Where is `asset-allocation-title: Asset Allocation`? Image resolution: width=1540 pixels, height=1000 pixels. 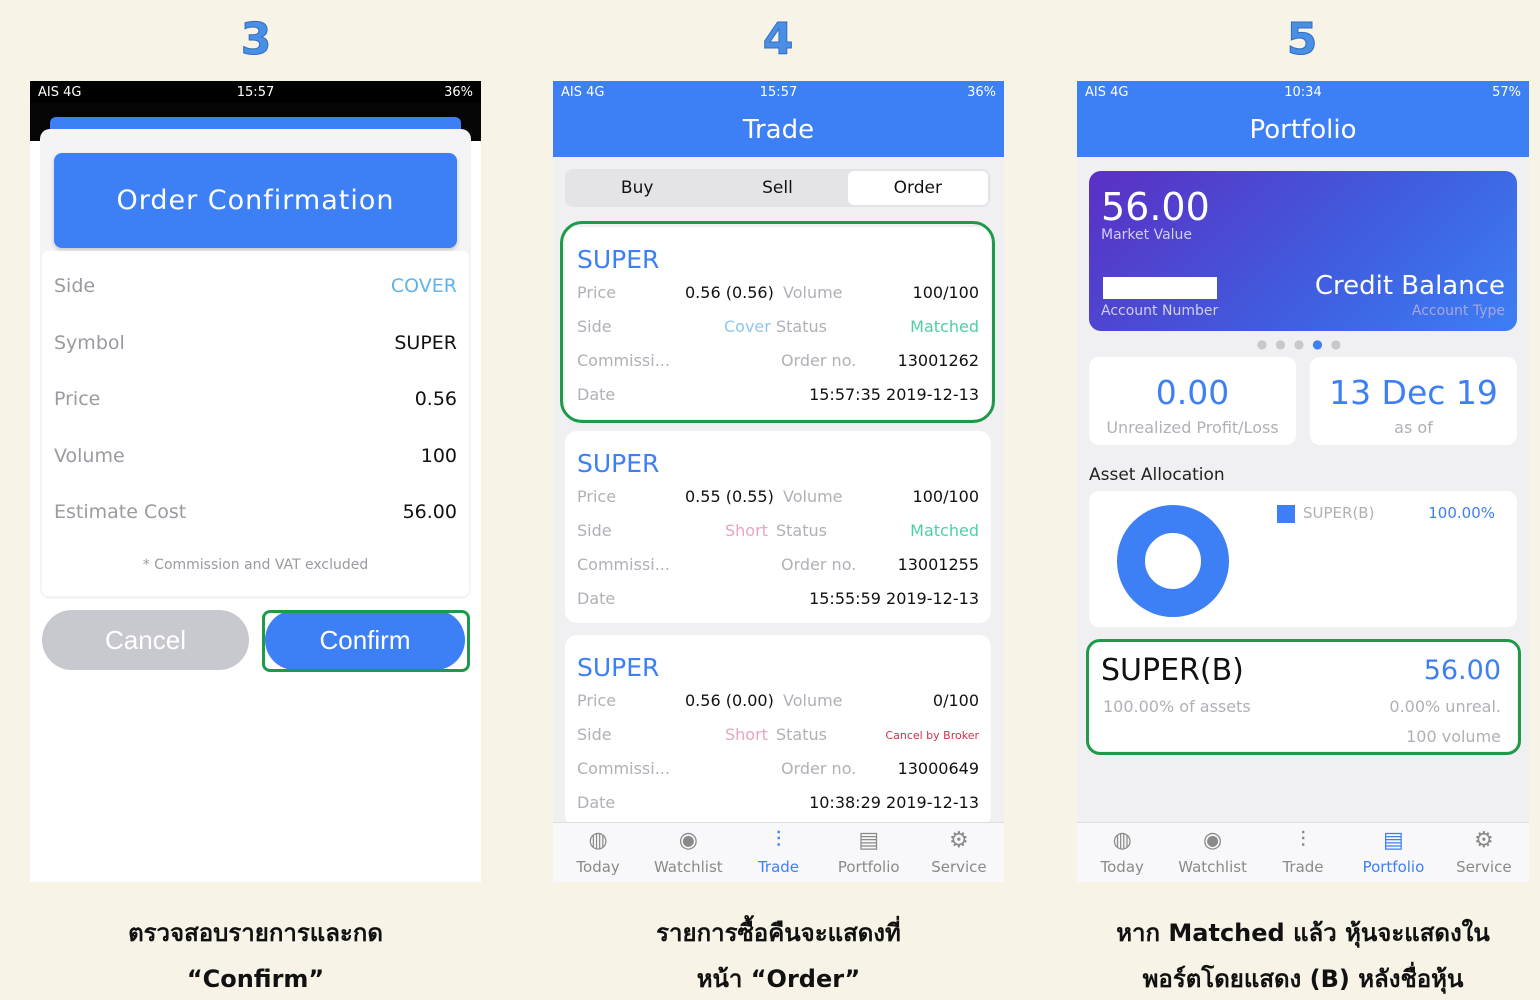 asset-allocation-title: Asset Allocation is located at coordinates (1157, 475).